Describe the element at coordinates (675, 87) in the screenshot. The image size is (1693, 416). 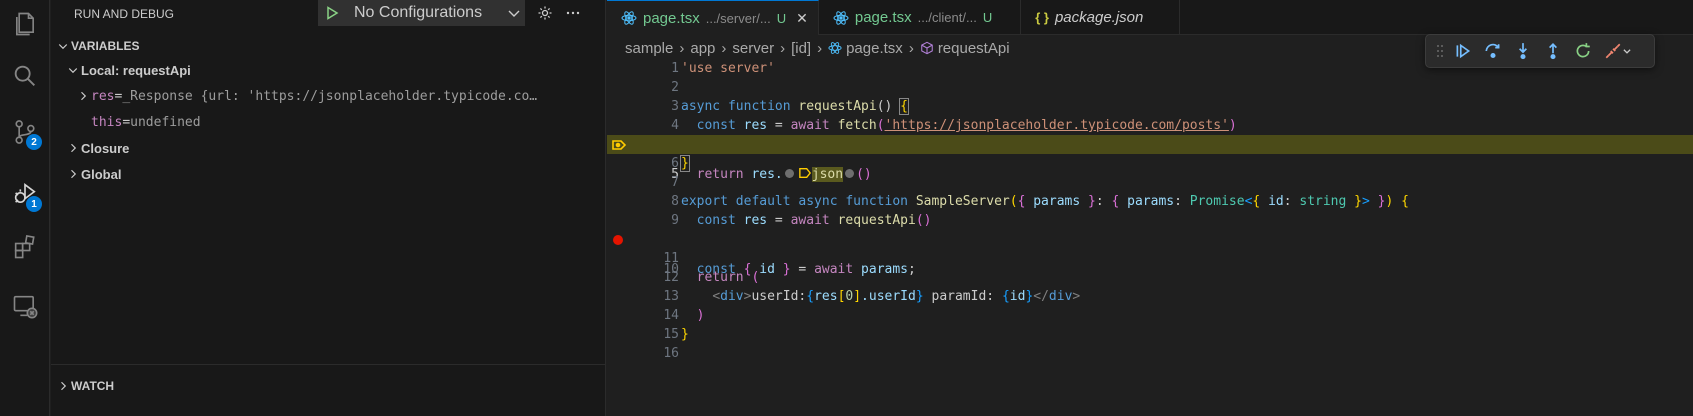
I see `line-number: 2` at that location.